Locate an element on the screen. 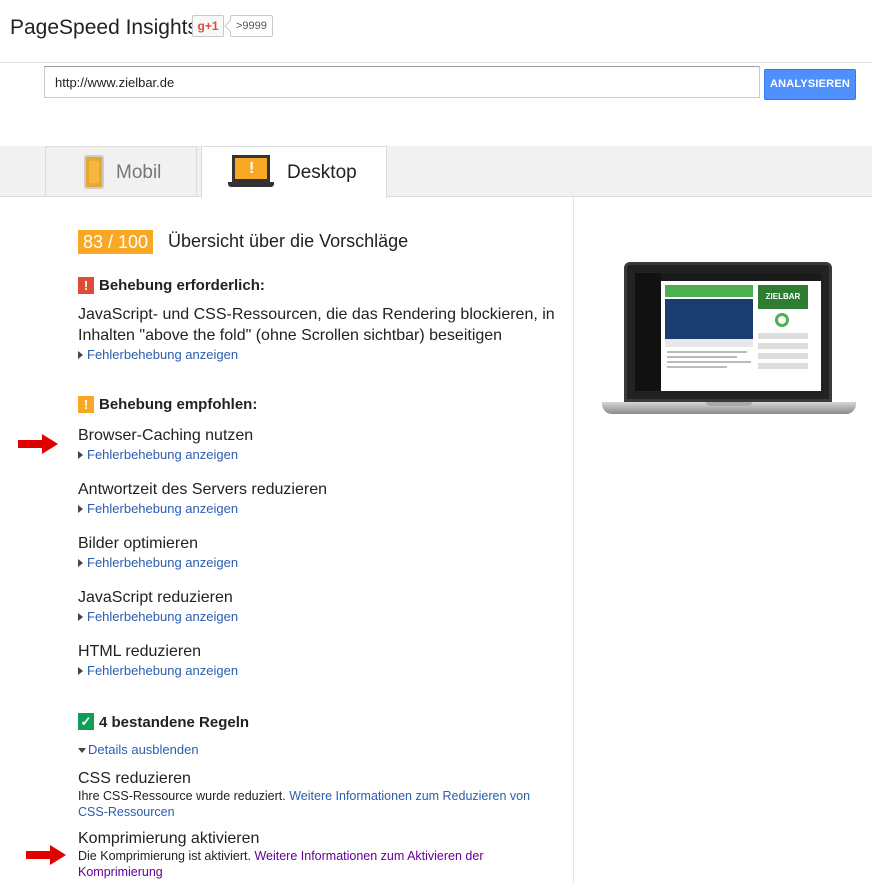  rule-title-minify-css: CSS reduzieren is located at coordinates (134, 778).